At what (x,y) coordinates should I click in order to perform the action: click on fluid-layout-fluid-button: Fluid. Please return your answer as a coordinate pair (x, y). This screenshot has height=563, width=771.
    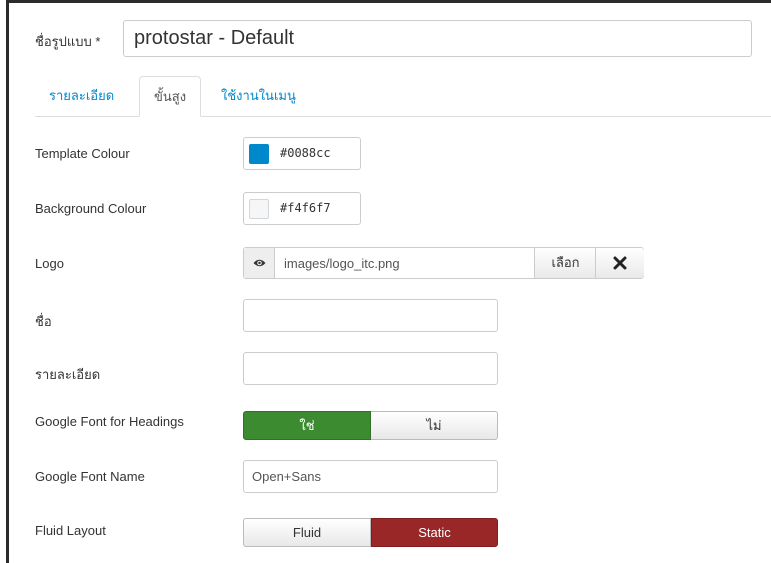
    Looking at the image, I should click on (307, 532).